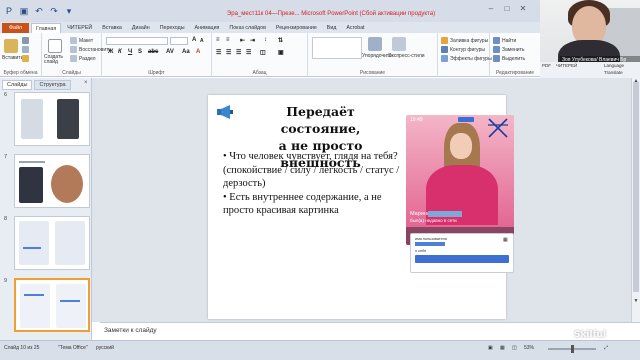 The height and width of the screenshot is (360, 640). I want to click on section-button: Раздел, so click(83, 58).